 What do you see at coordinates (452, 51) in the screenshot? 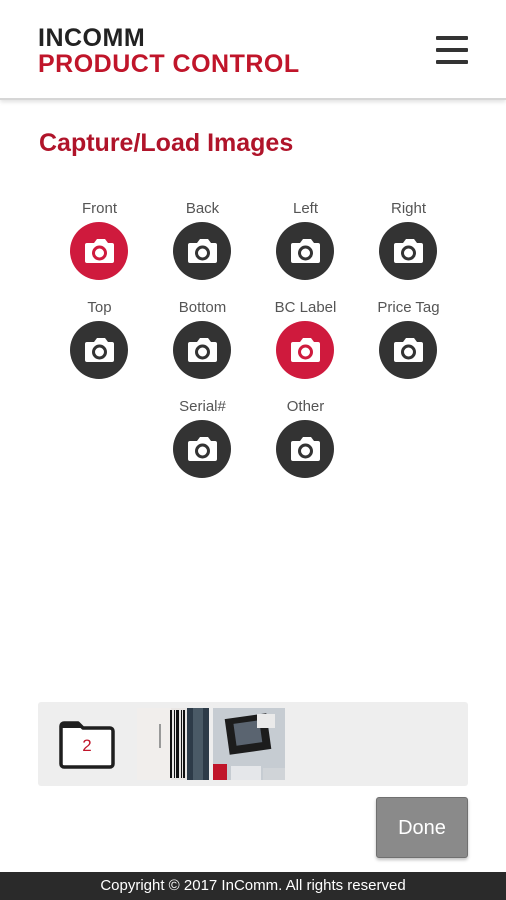
I see `hamburger-menu-icon` at bounding box center [452, 51].